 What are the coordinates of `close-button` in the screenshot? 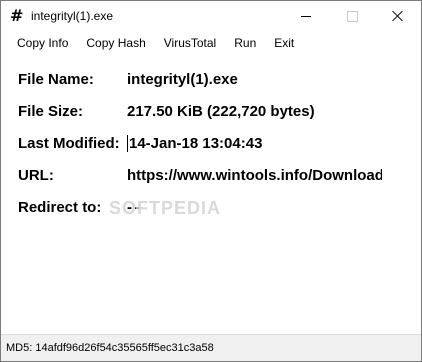 It's located at (398, 16).